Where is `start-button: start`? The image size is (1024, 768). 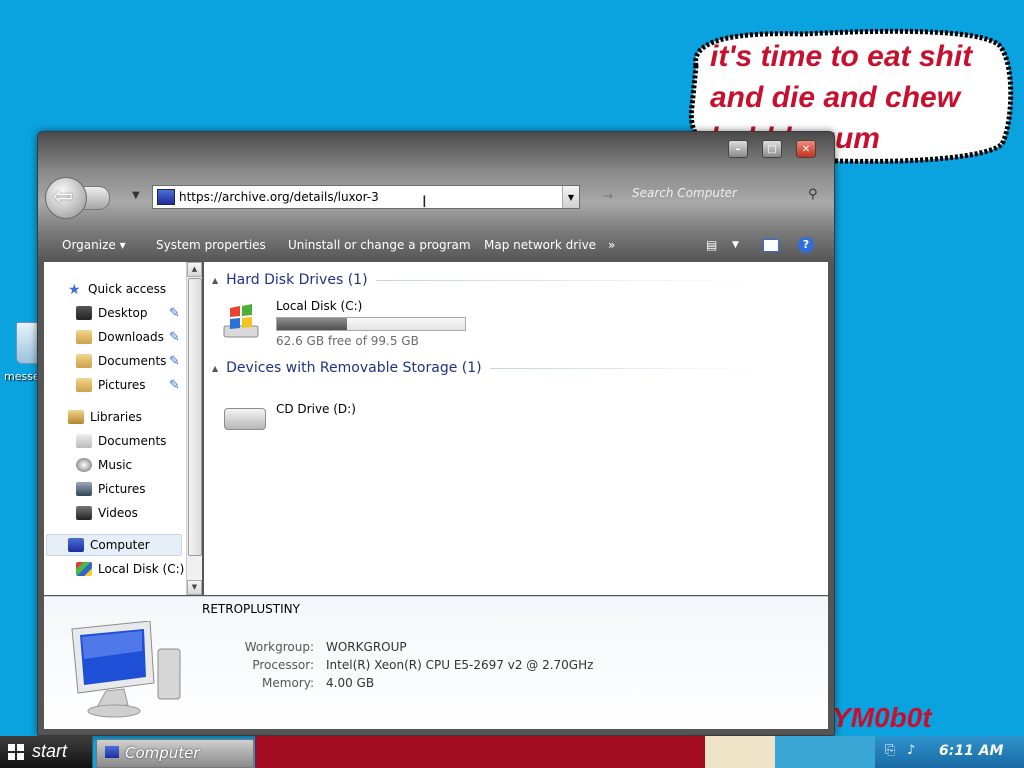 start-button: start is located at coordinates (46, 752).